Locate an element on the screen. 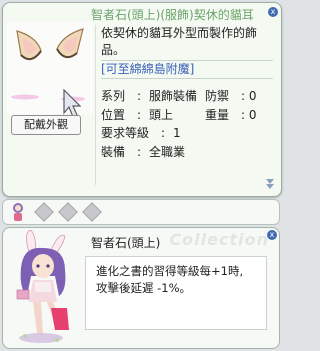 The height and width of the screenshot is (351, 320). item-stats: 系列: 服飾裝備 防禦: 0 位置: 頭上 重量: 0 要求等級:1 裝備: 全職業 is located at coordinates (187, 124).